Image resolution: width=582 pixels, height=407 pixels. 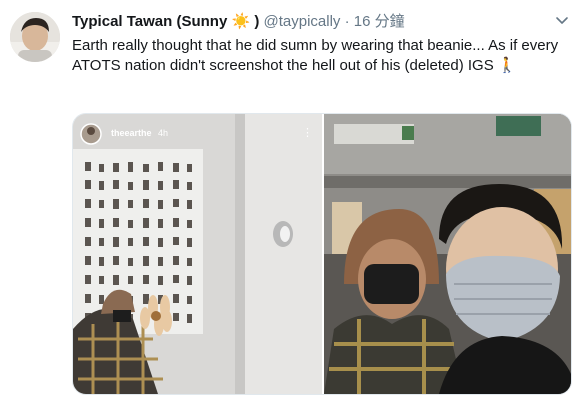 I want to click on chevron-down-icon, so click(x=562, y=20).